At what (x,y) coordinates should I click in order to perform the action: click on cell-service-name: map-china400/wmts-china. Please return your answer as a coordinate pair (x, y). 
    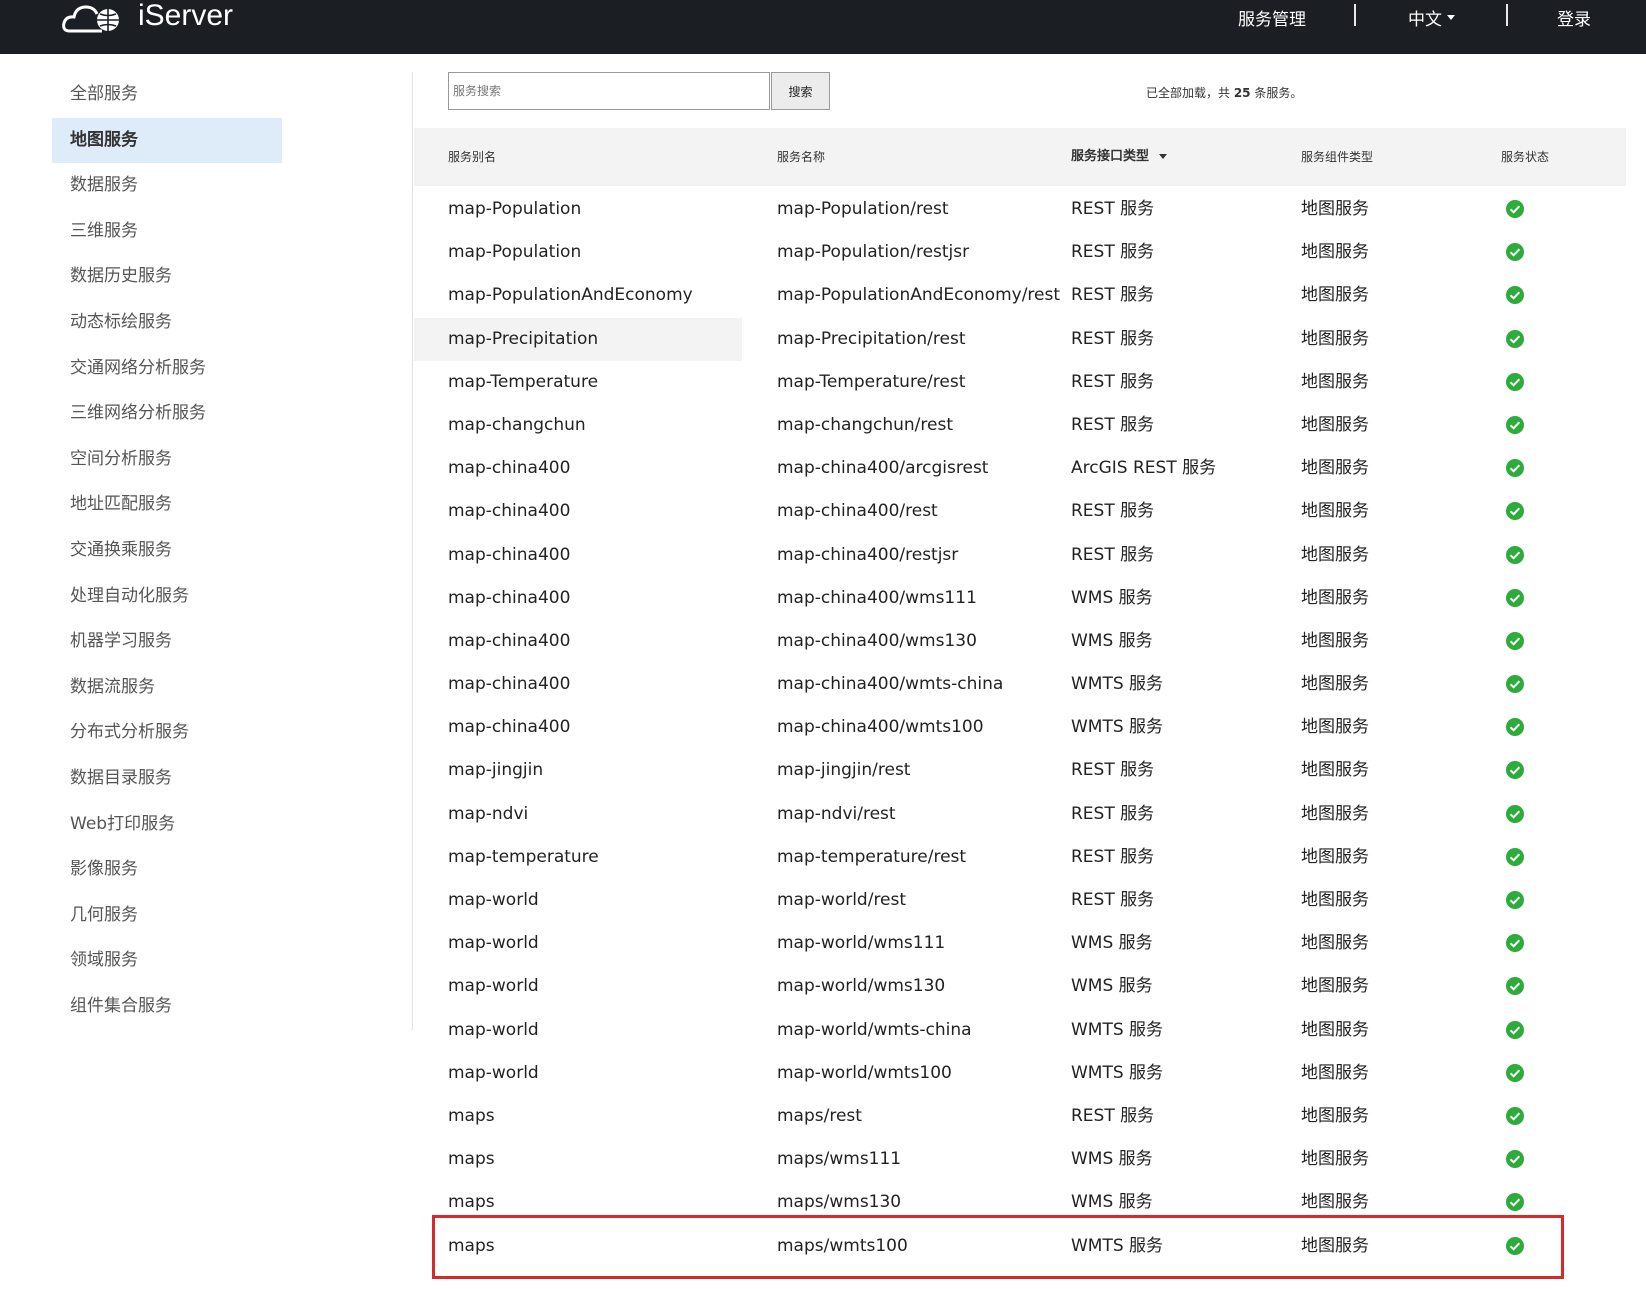
    Looking at the image, I should click on (890, 684).